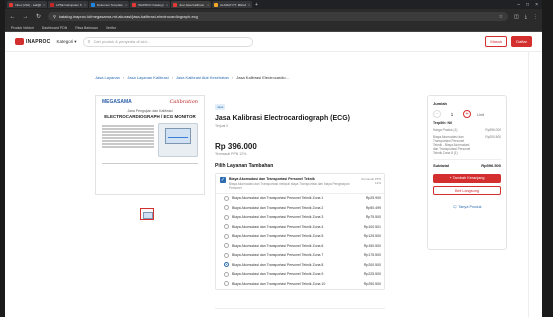 This screenshot has height=317, width=553. I want to click on tab-title: Dokumen Template, so click(110, 4).